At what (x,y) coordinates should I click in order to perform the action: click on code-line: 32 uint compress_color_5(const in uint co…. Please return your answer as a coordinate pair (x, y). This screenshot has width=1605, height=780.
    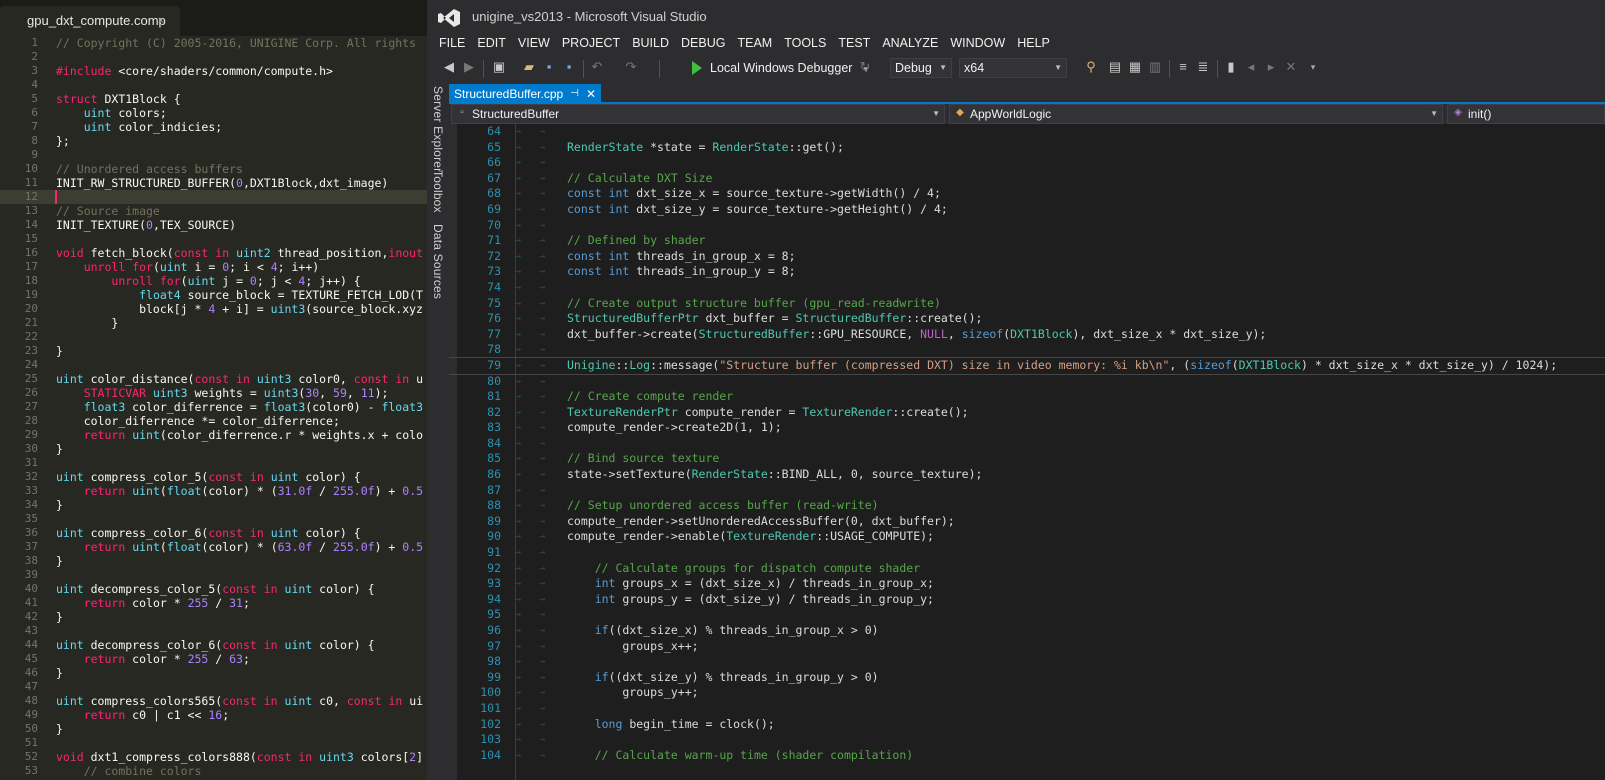
    Looking at the image, I should click on (213, 477).